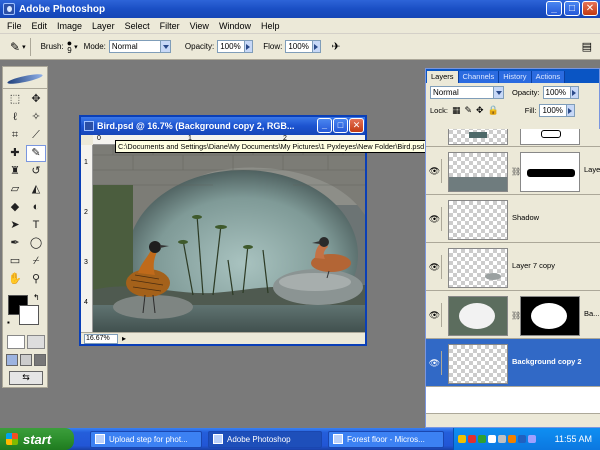 This screenshot has width=600, height=450. Describe the element at coordinates (26, 378) in the screenshot. I see `jump-to-imageready-icon: ⇆` at that location.